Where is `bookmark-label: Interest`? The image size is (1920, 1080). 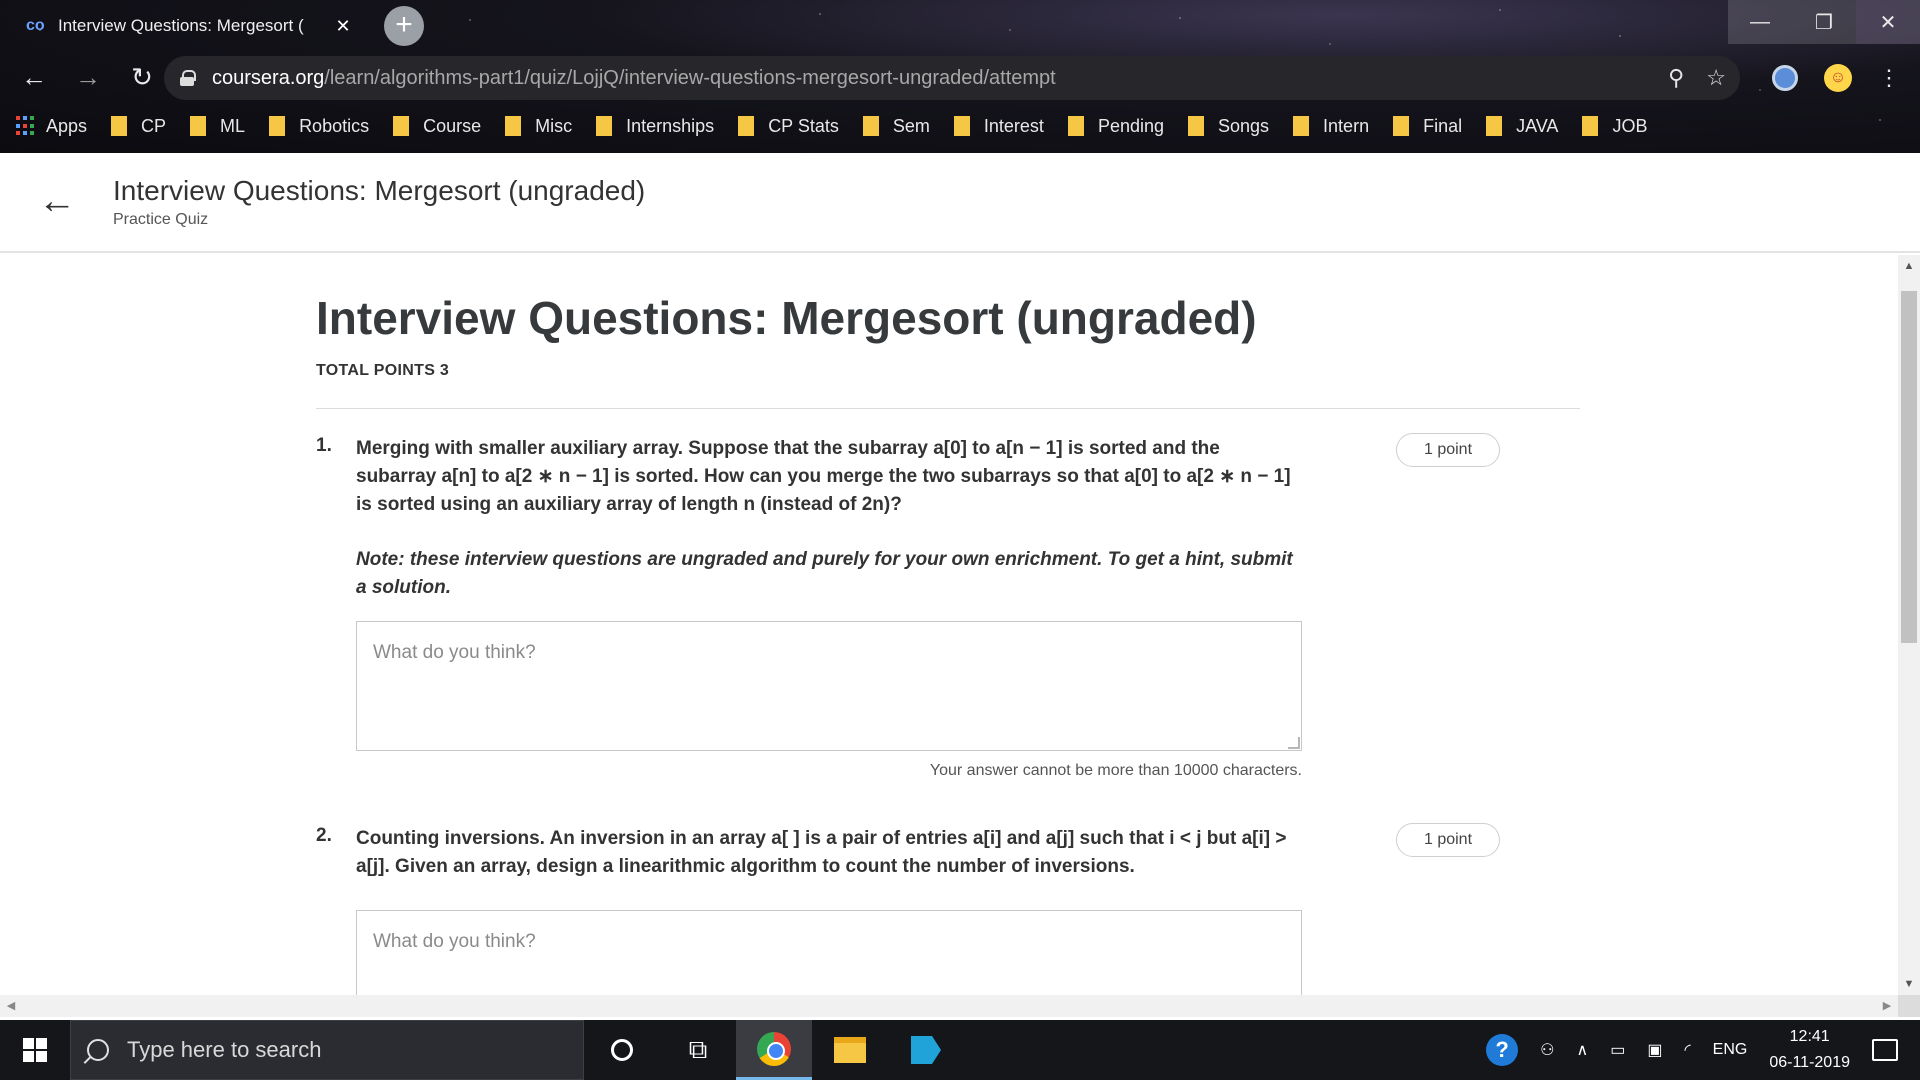
bookmark-label: Interest is located at coordinates (1013, 125).